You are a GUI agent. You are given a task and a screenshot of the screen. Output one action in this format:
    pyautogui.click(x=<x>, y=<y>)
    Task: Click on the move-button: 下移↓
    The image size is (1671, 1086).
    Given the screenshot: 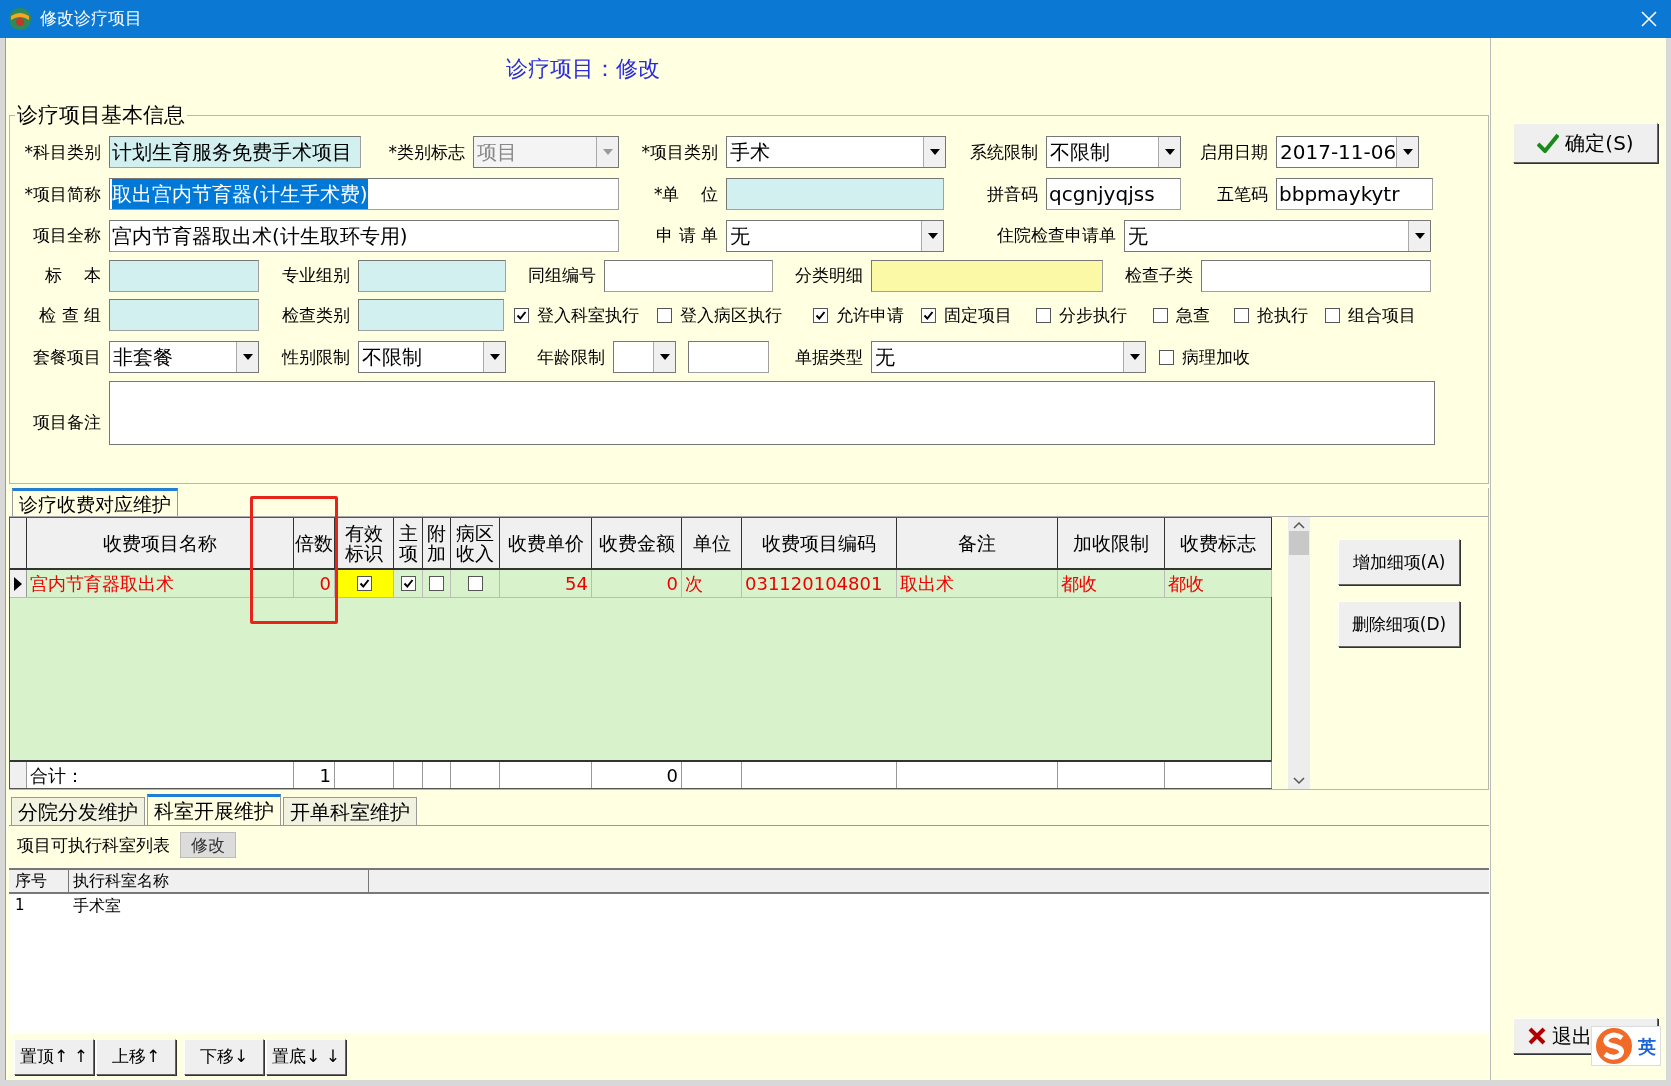 What is the action you would take?
    pyautogui.click(x=224, y=1057)
    